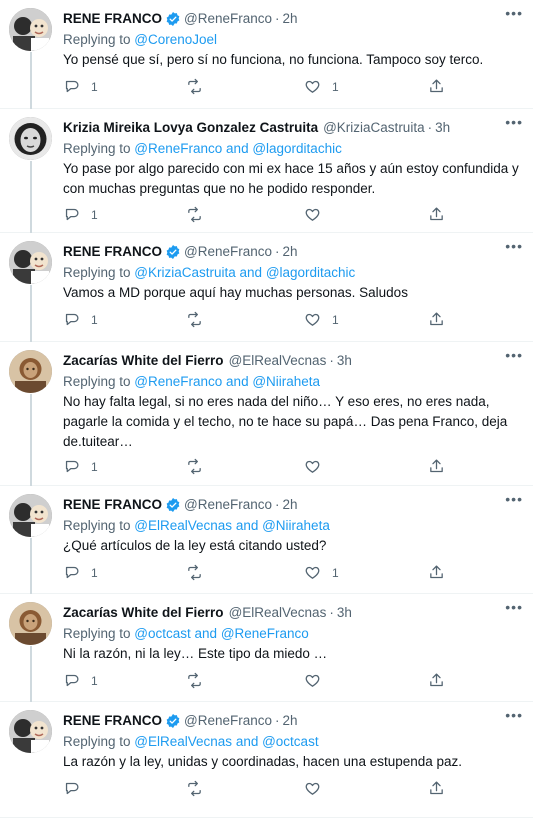 The height and width of the screenshot is (818, 533). What do you see at coordinates (373, 128) in the screenshot?
I see `author-handle: @KriziaCastruita` at bounding box center [373, 128].